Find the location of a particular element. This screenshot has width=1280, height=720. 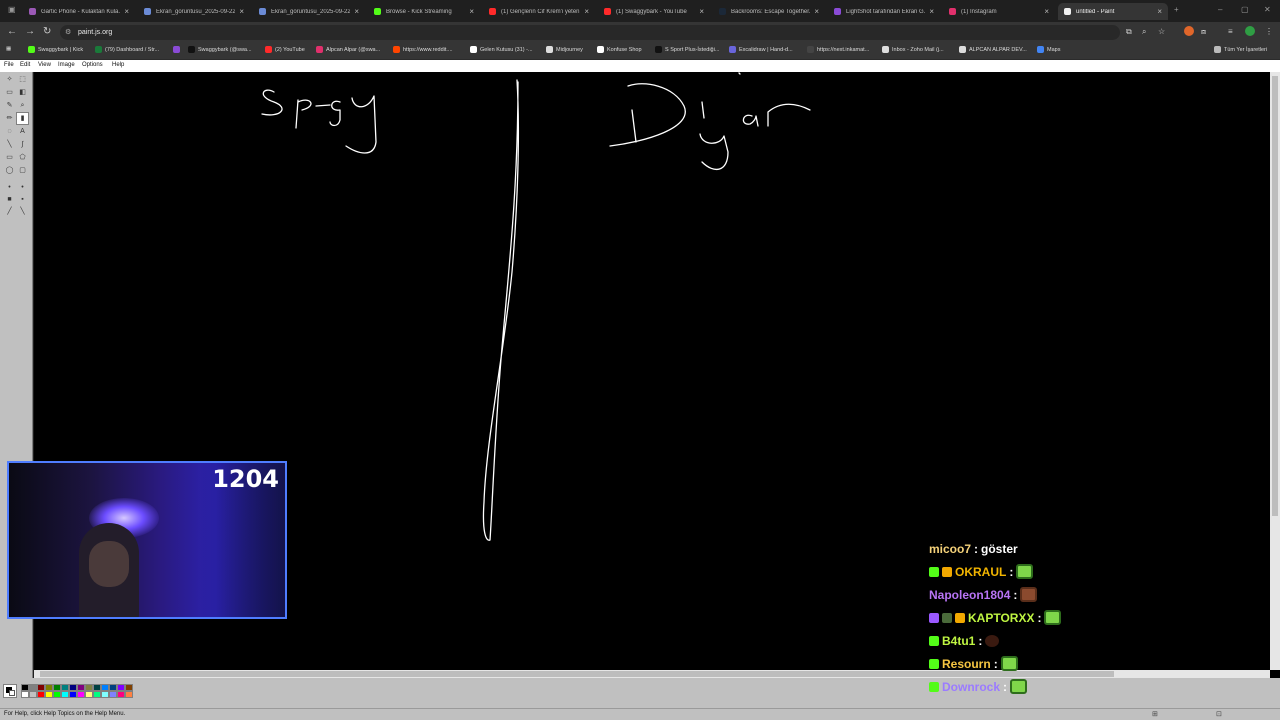

brush-backslash-icon: ╲ is located at coordinates (22, 211).